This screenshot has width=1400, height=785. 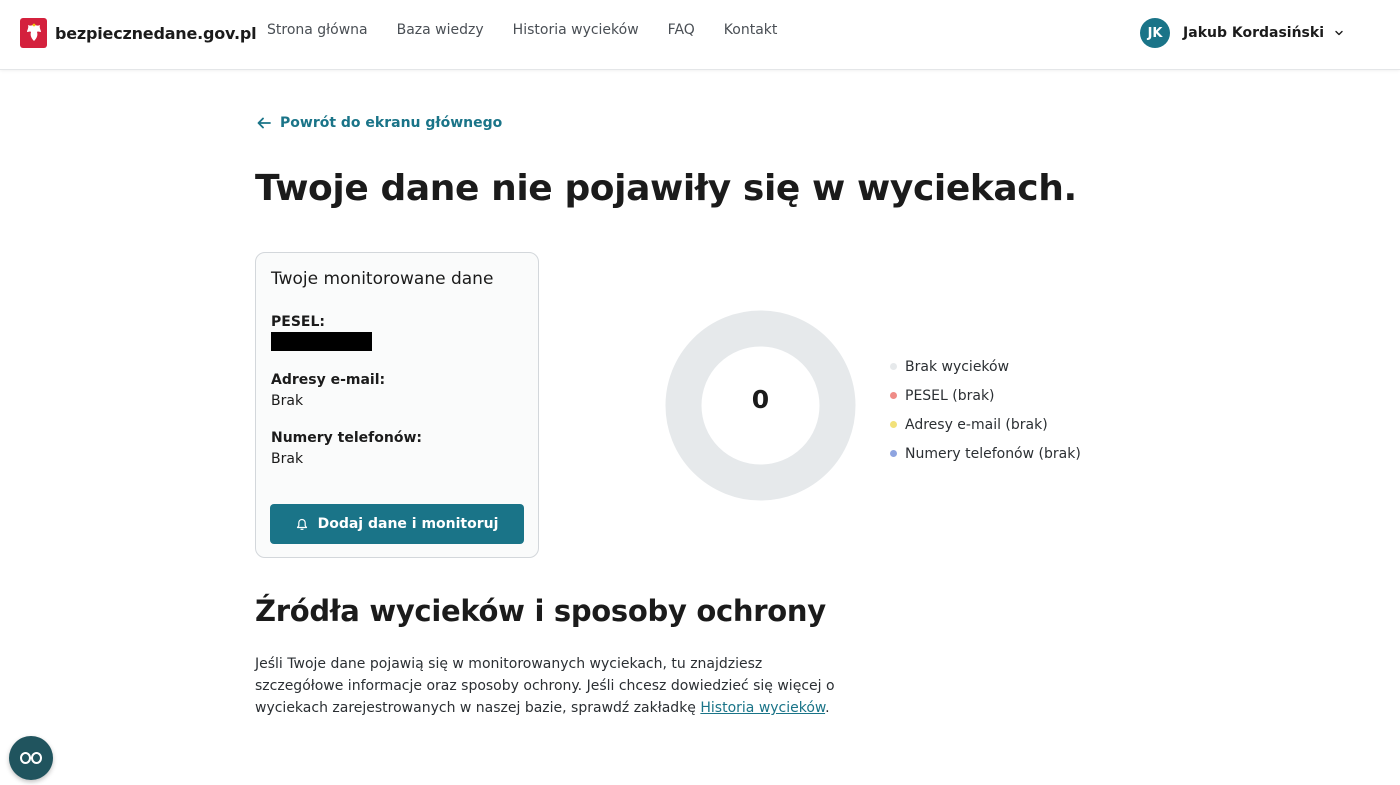 What do you see at coordinates (751, 30) in the screenshot?
I see `nav-link-contact: Kontakt` at bounding box center [751, 30].